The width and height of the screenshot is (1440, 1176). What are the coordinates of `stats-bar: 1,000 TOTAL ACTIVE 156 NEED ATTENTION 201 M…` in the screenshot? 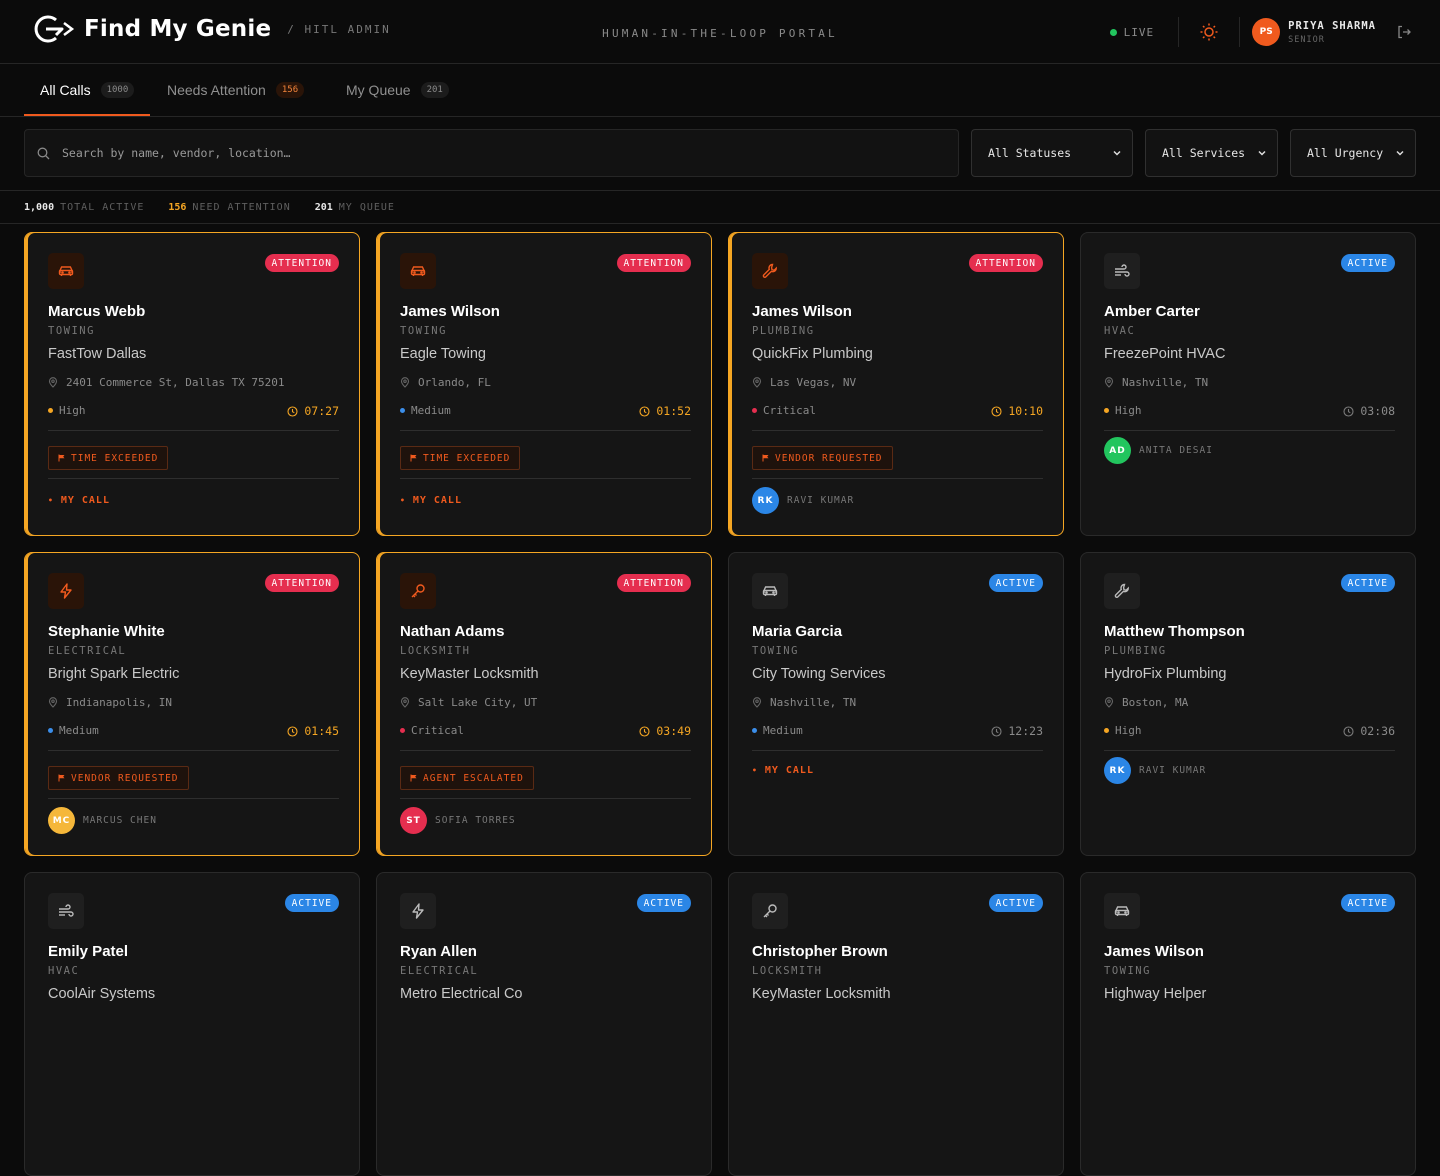 It's located at (720, 207).